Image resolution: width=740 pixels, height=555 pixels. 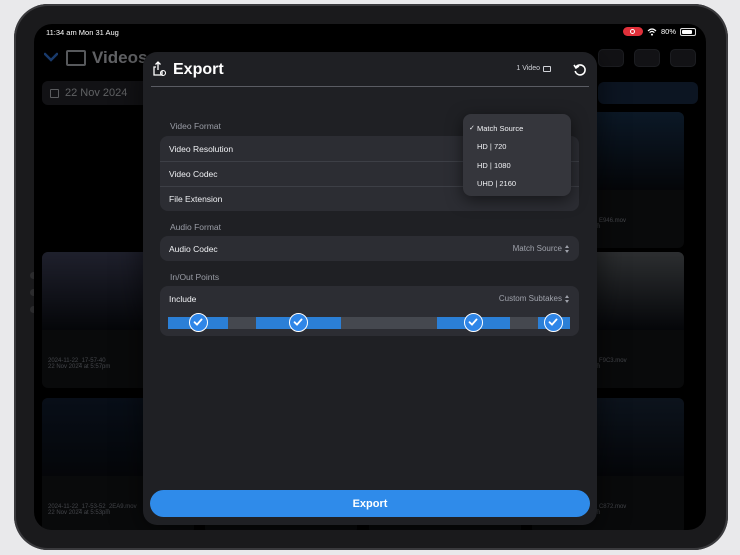 I want to click on modal-title: Export, so click(x=198, y=69).